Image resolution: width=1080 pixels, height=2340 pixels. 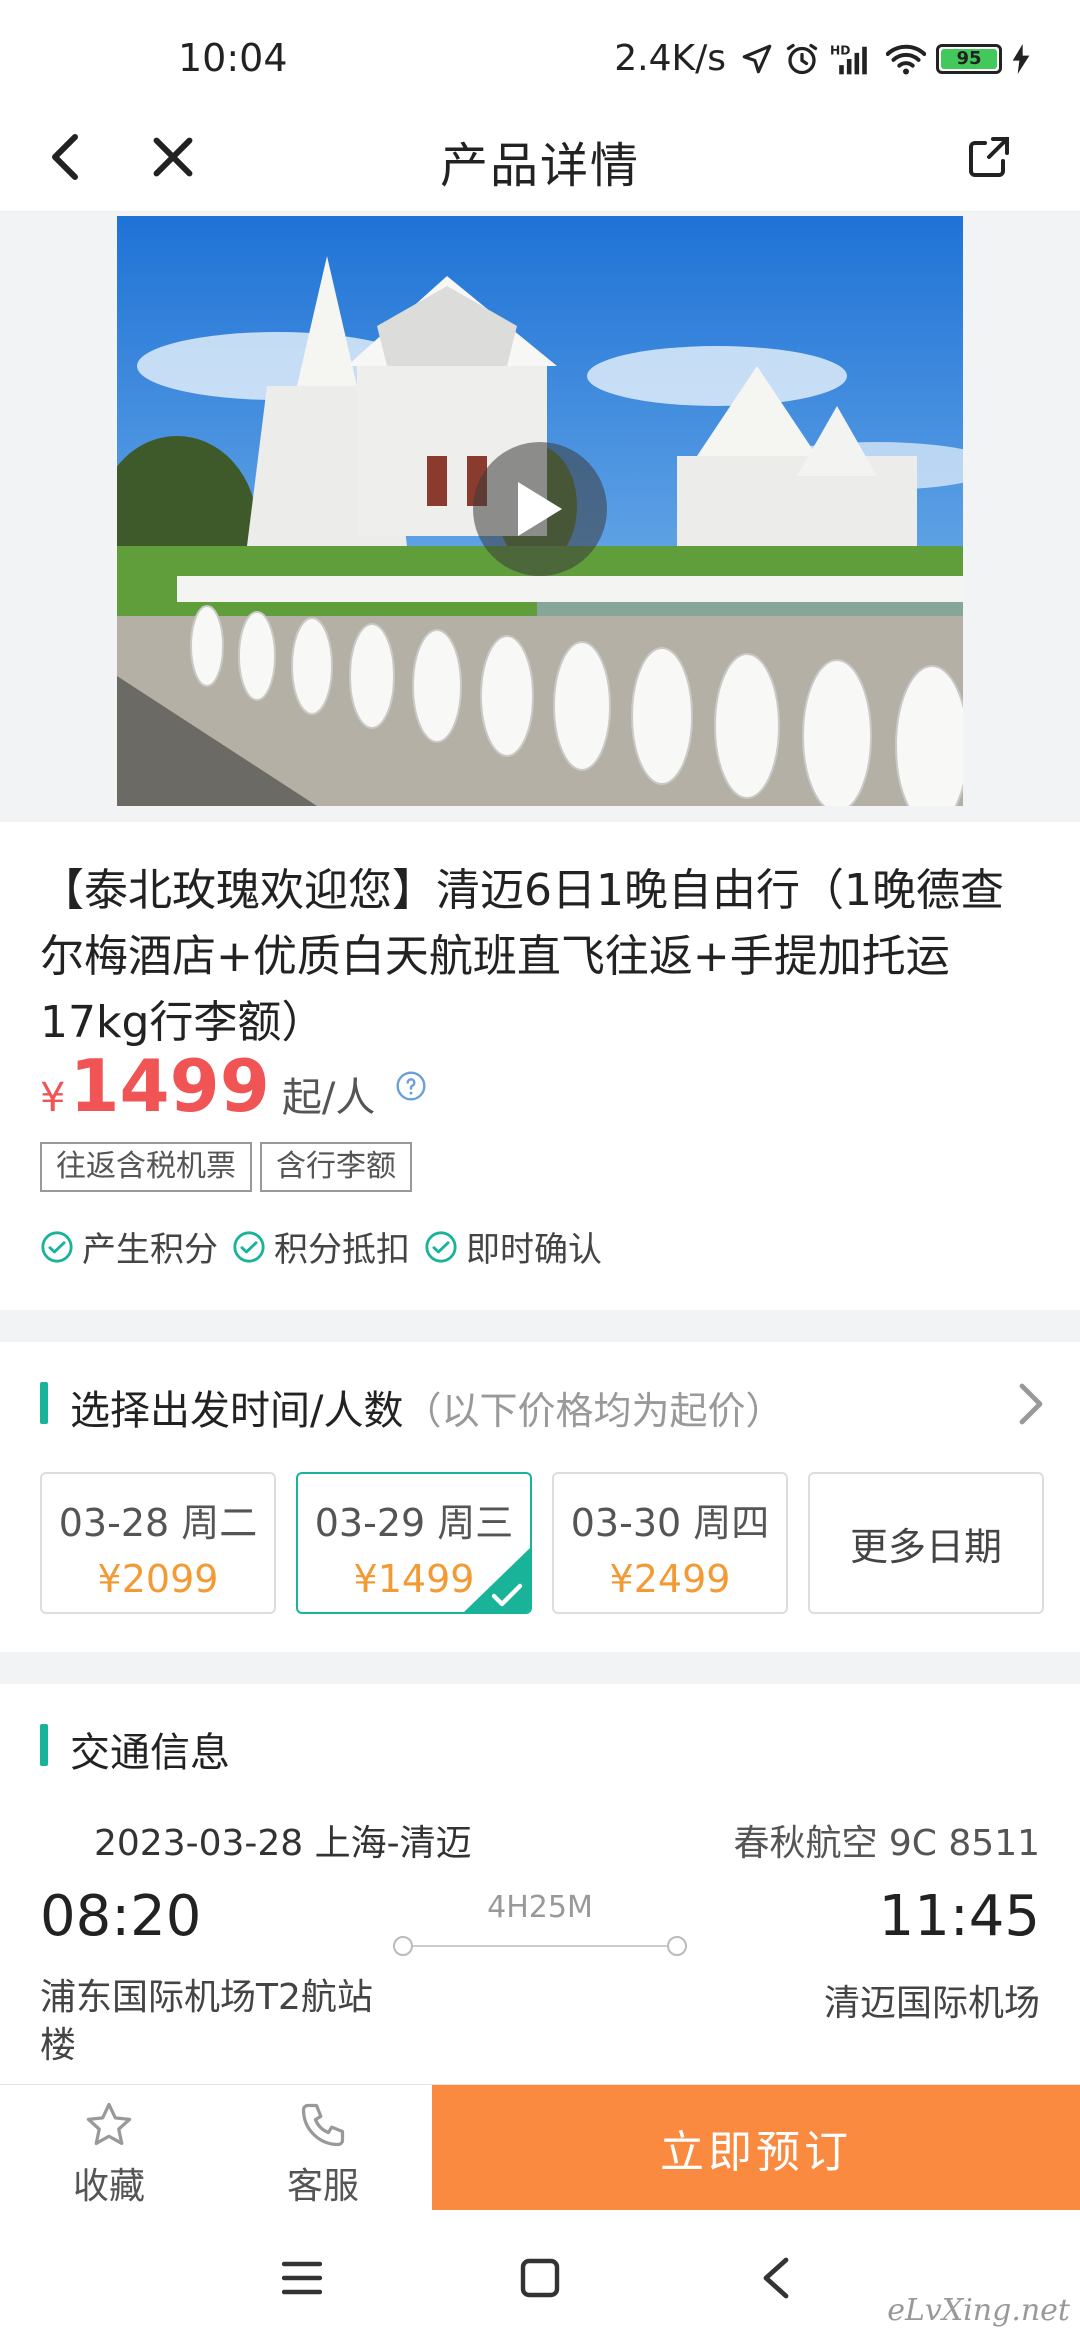 I want to click on share-icon, so click(x=989, y=157).